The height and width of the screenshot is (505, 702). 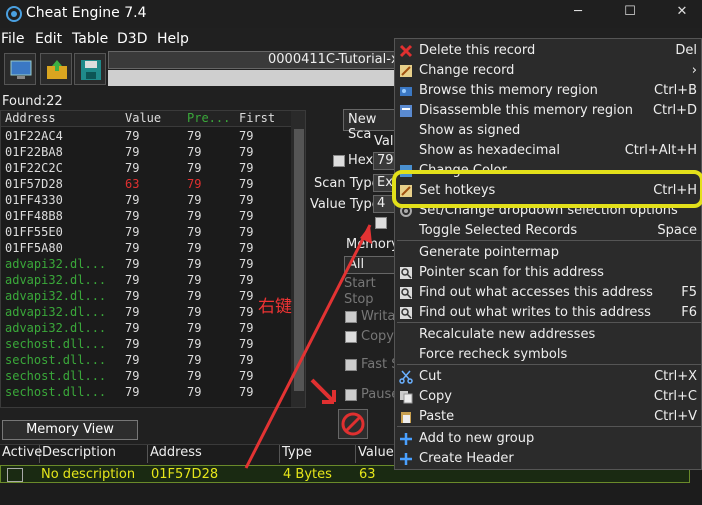 I want to click on context-item-label: Find out what writes to this address, so click(x=535, y=312).